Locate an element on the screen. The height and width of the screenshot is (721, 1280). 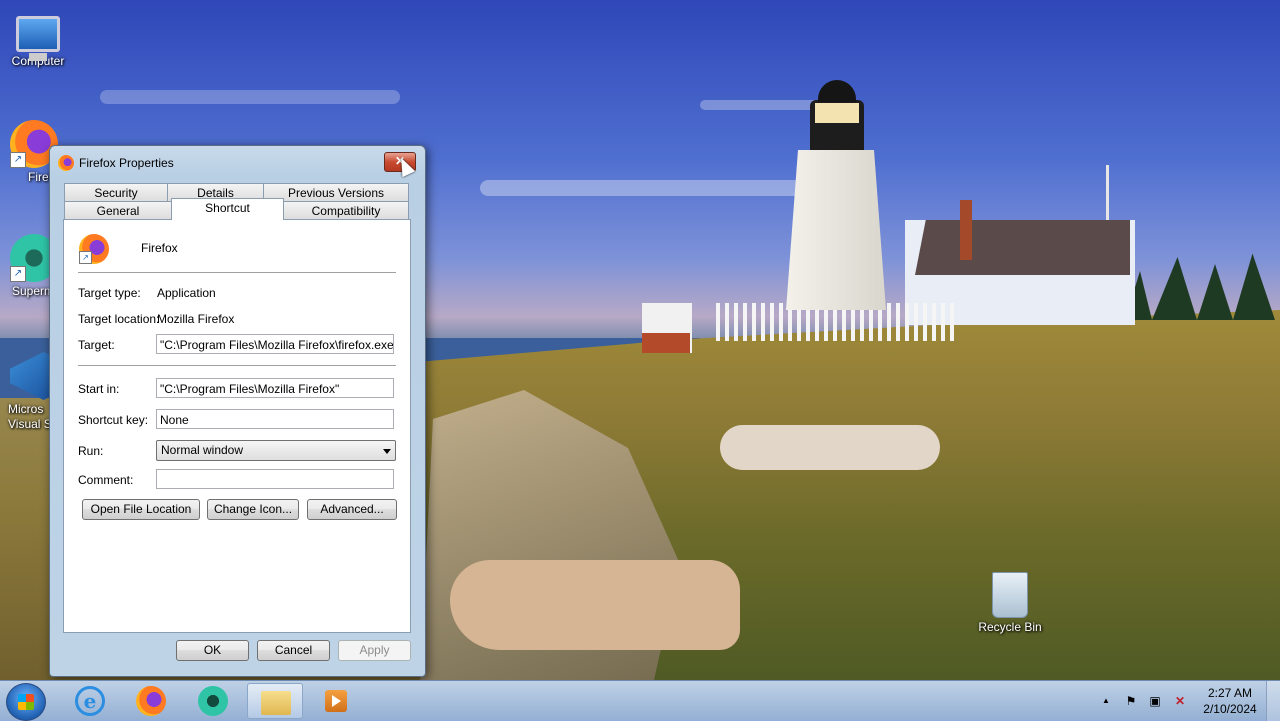
open-file-location-button: Open File Location is located at coordinates (141, 509).